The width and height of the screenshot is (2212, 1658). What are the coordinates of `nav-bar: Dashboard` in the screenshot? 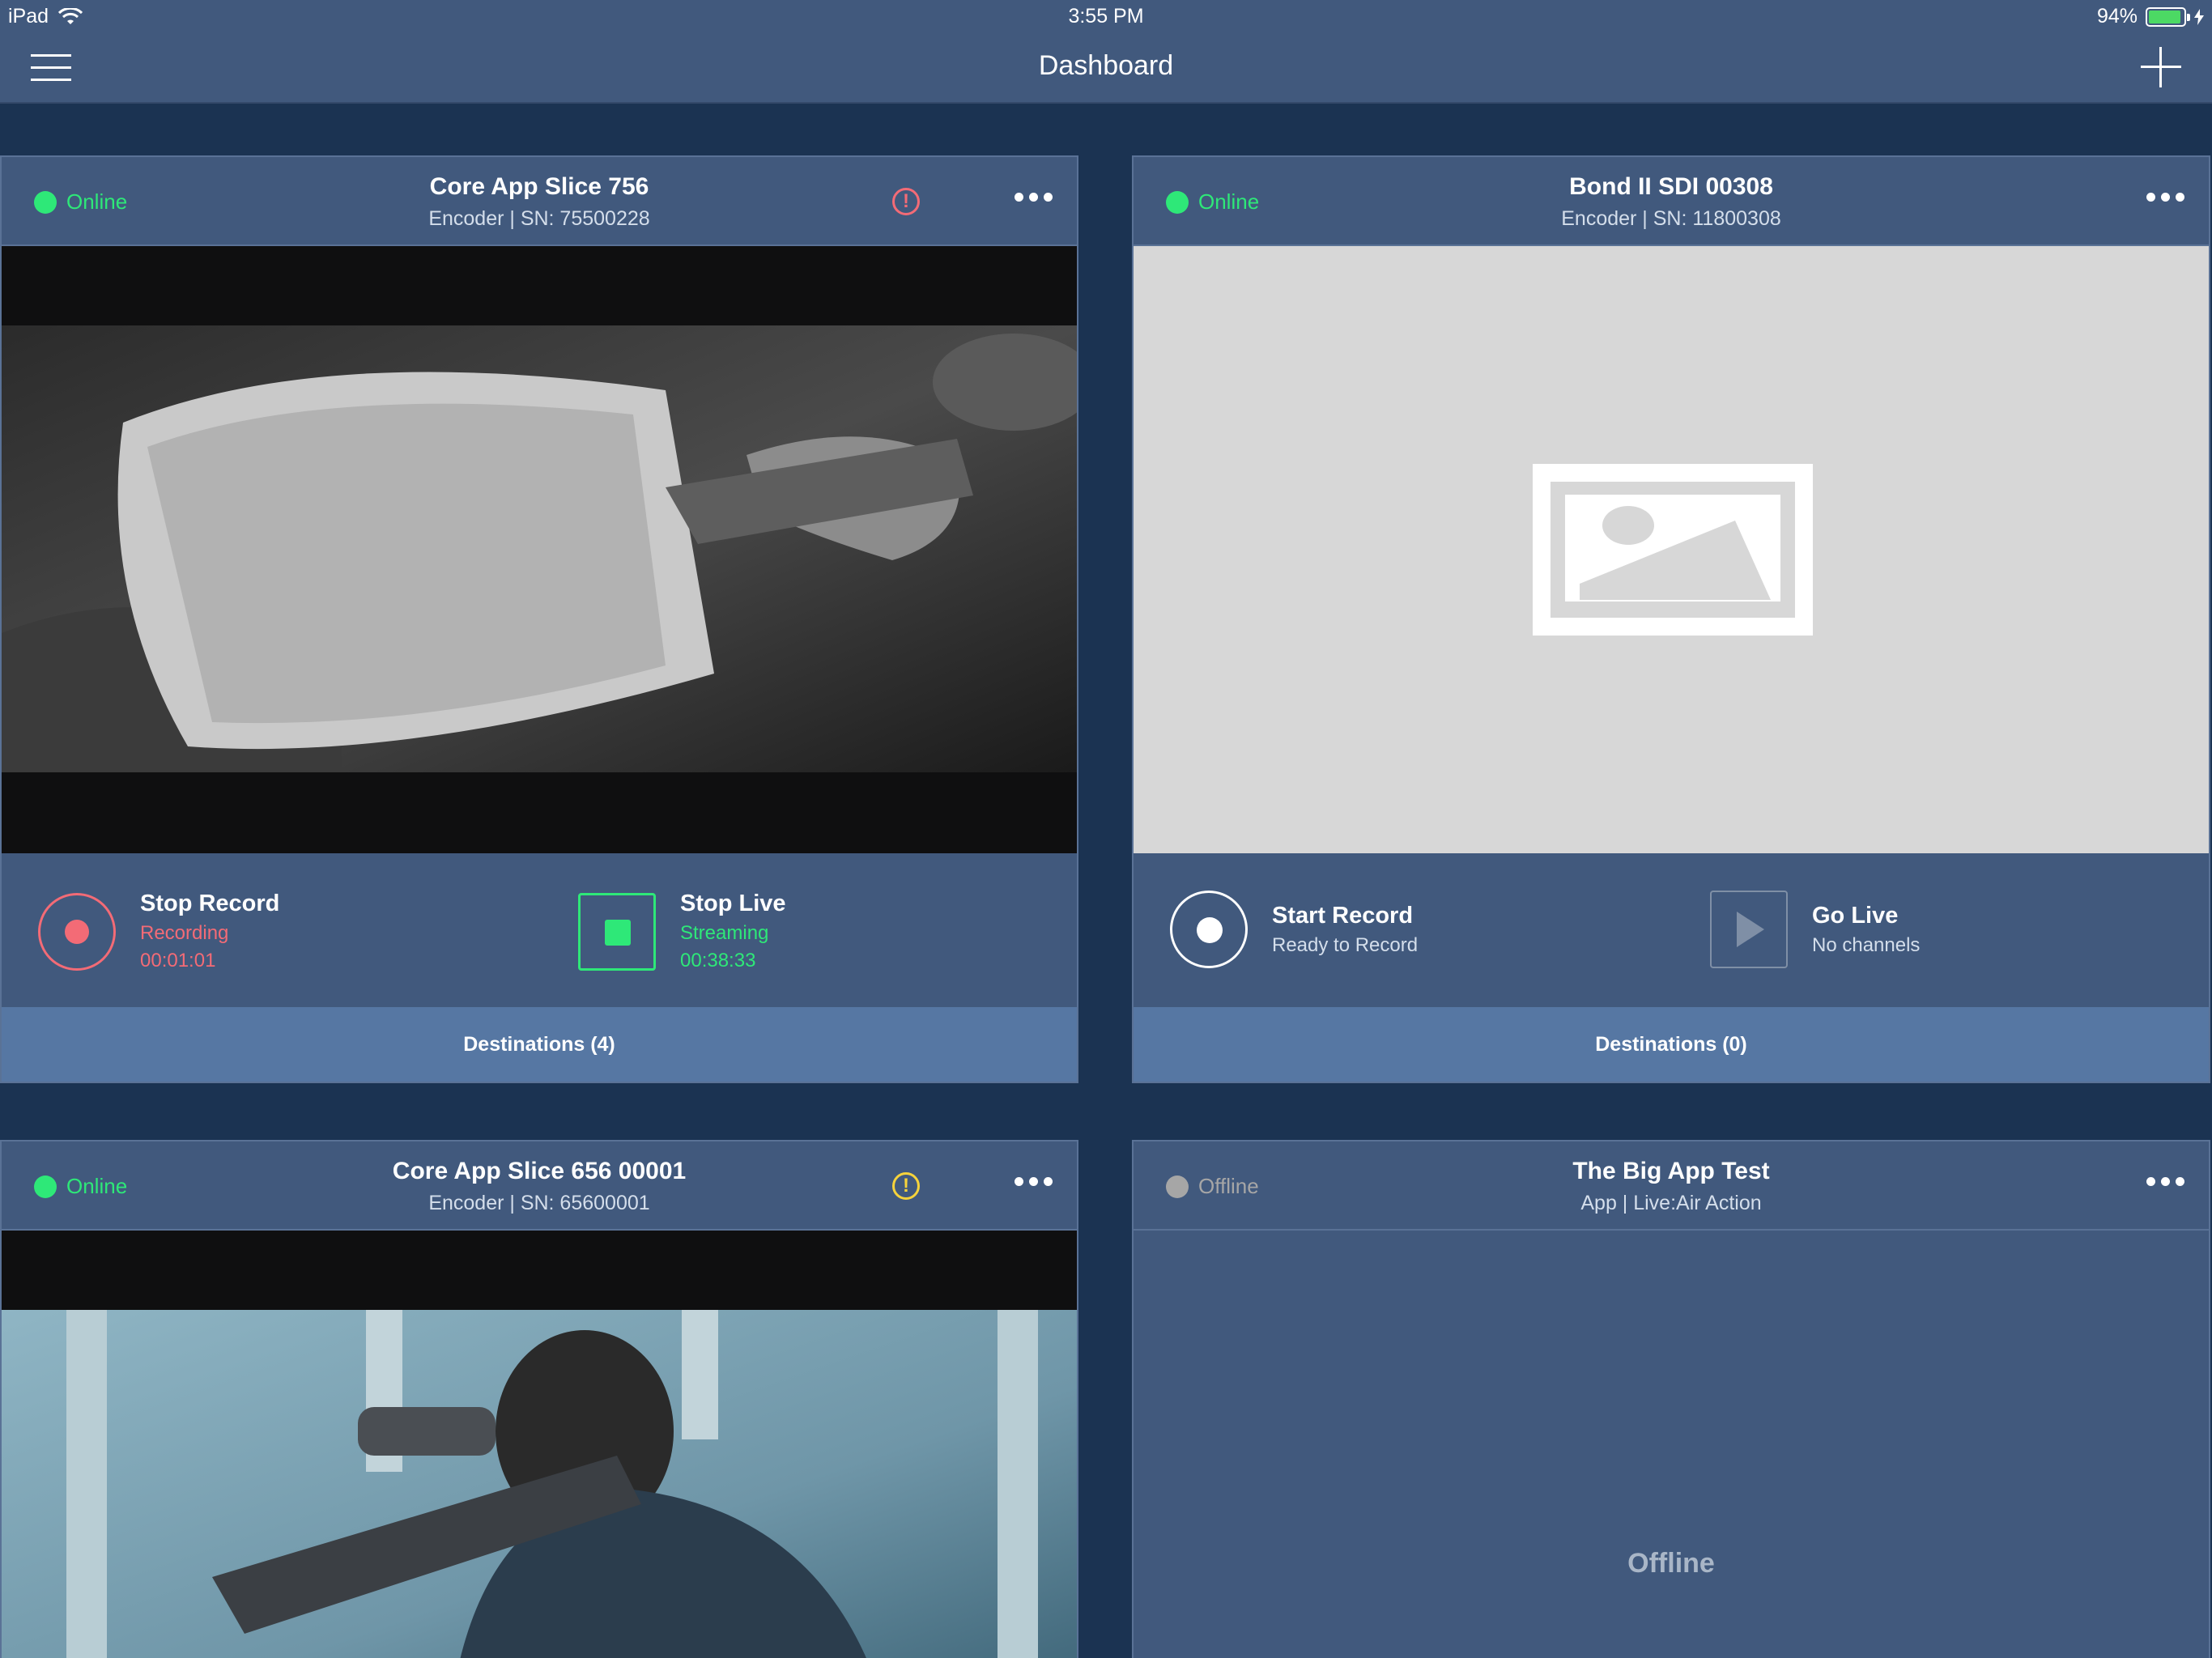 It's located at (1106, 69).